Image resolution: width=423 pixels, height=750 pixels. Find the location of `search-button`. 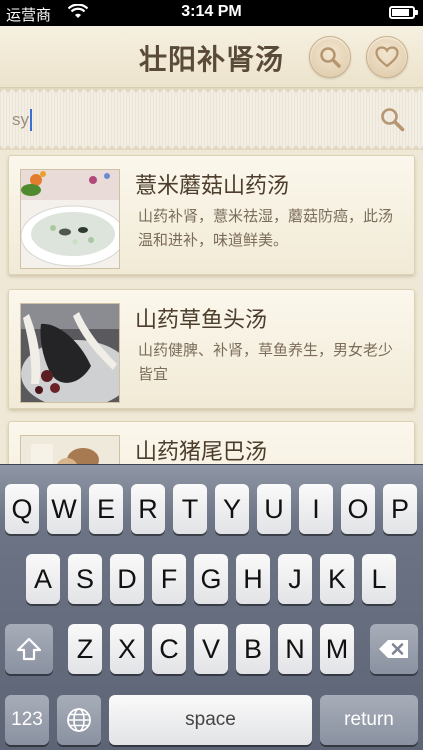

search-button is located at coordinates (330, 57).